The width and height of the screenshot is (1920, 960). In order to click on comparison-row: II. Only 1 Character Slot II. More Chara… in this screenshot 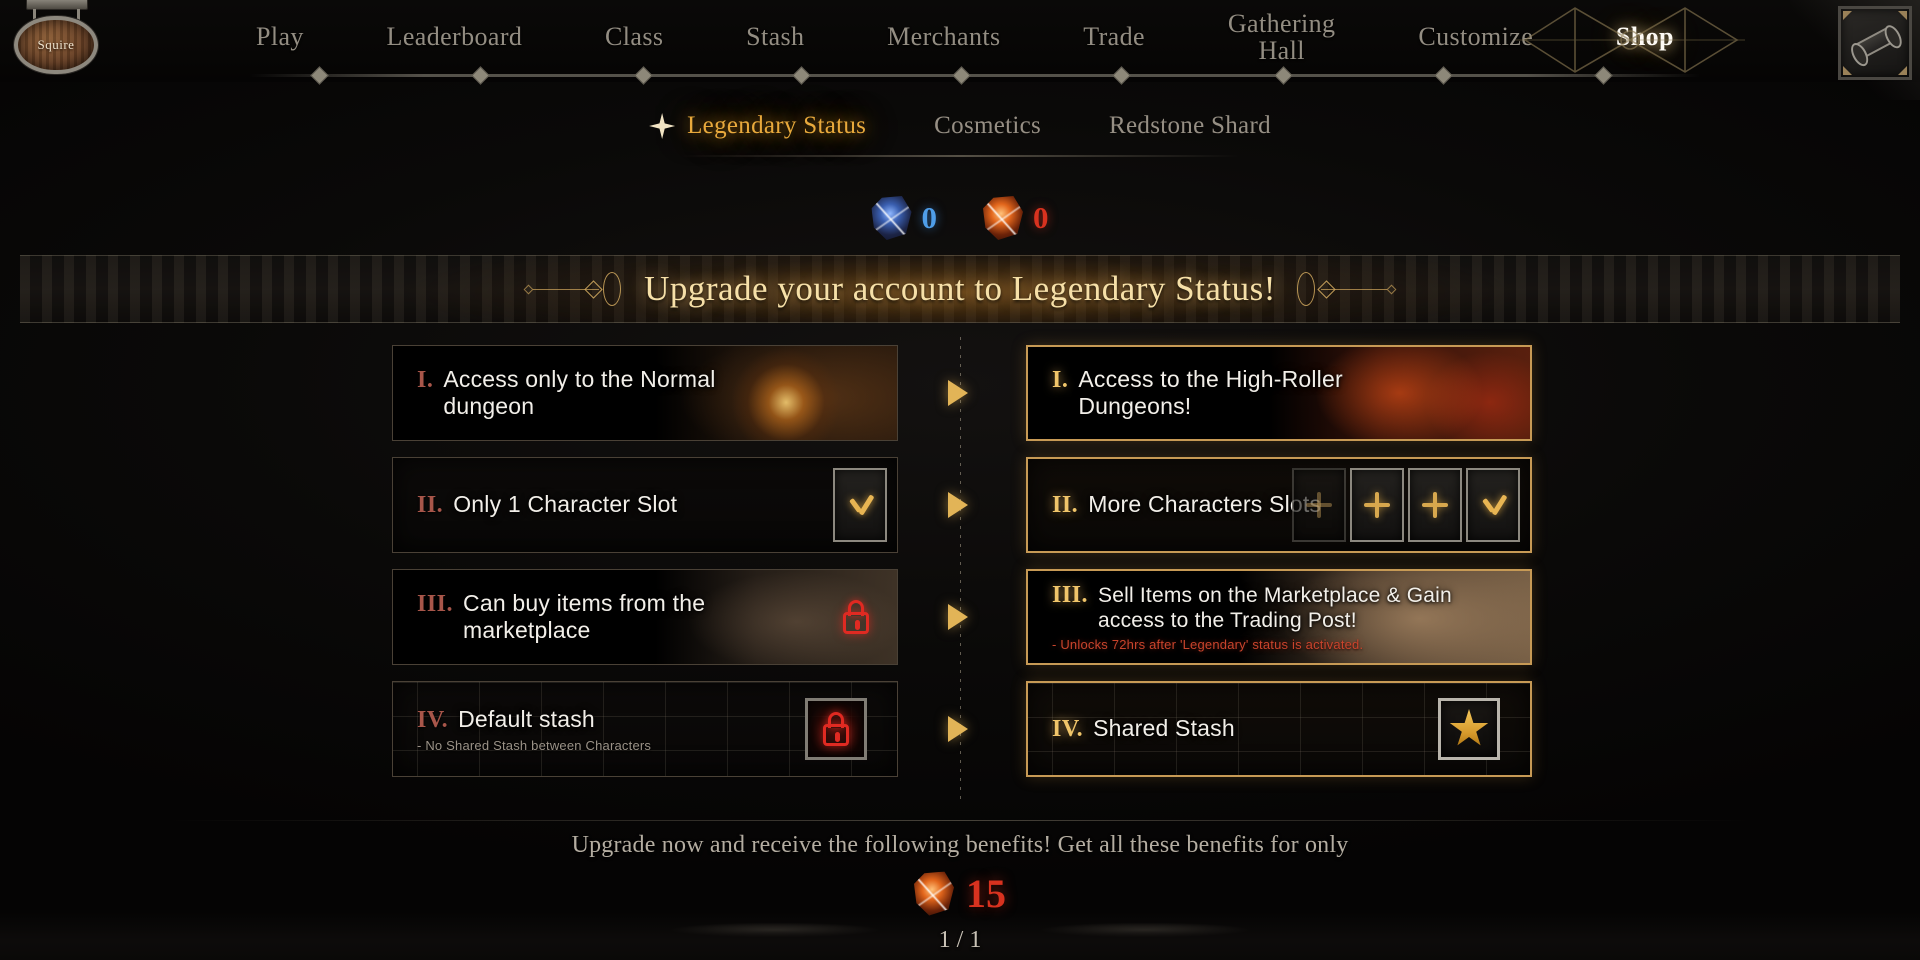, I will do `click(960, 505)`.